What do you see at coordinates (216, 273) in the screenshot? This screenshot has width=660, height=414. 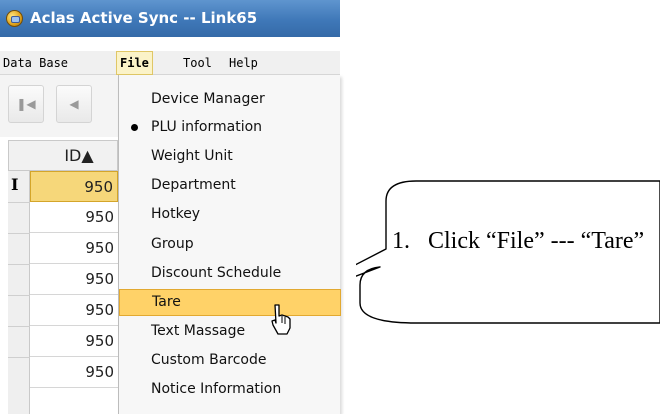 I see `menu-item-label: Discount Schedule` at bounding box center [216, 273].